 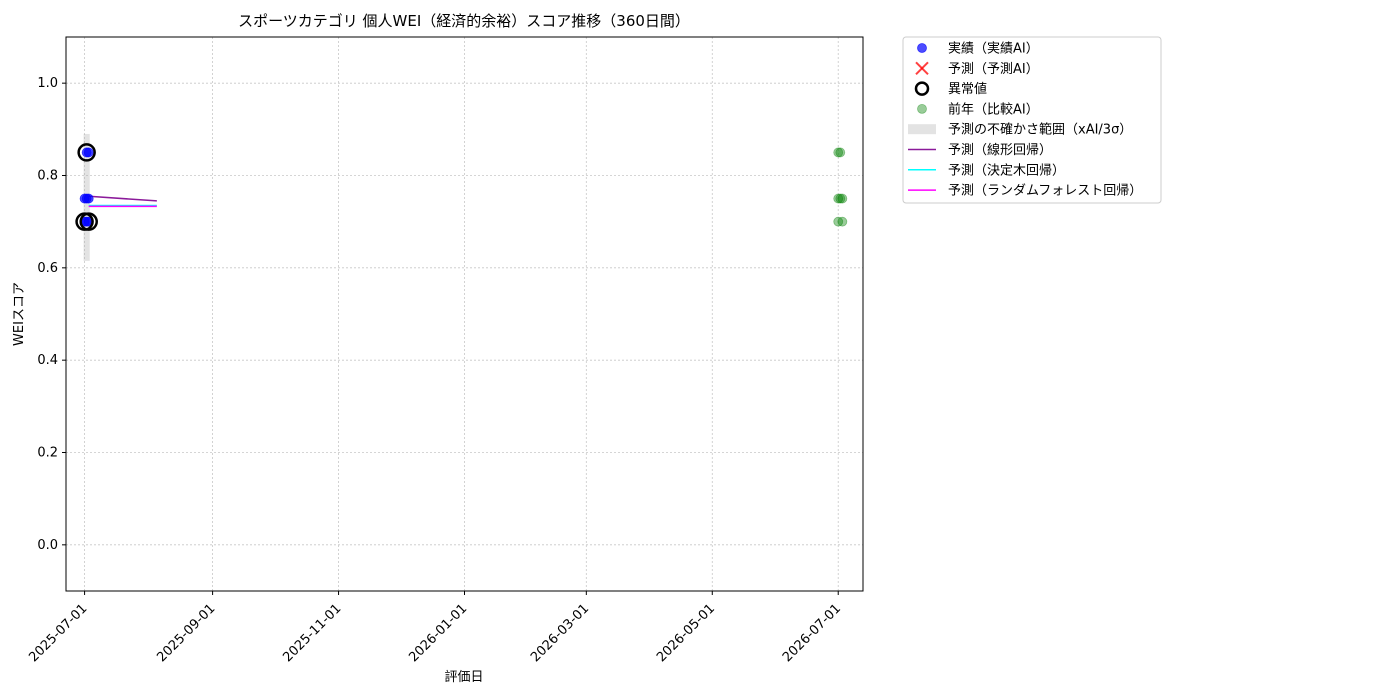 I want to click on x-axis-label: 評価日, so click(x=463, y=677).